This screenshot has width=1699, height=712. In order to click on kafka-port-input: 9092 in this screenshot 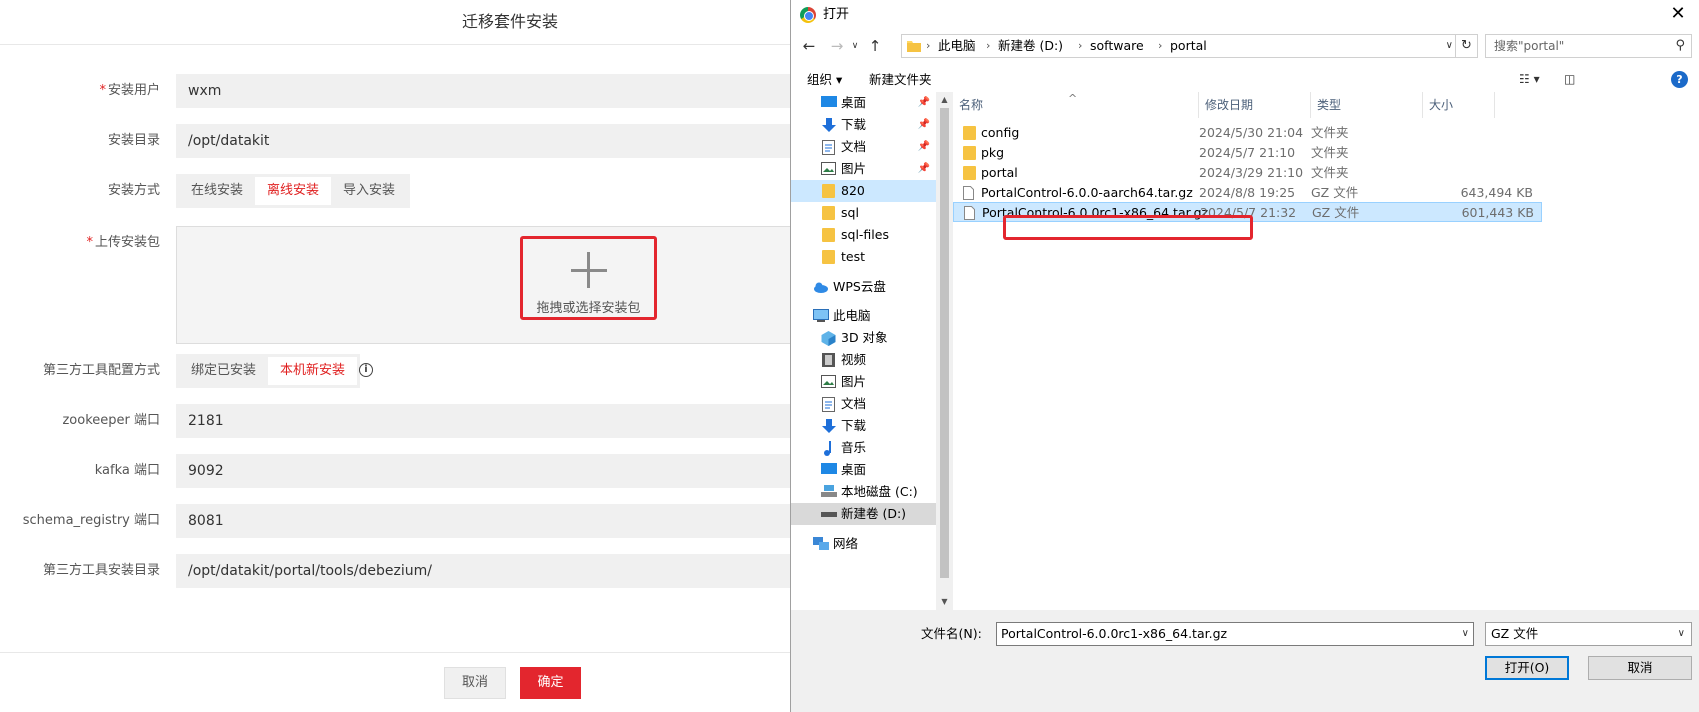, I will do `click(486, 471)`.